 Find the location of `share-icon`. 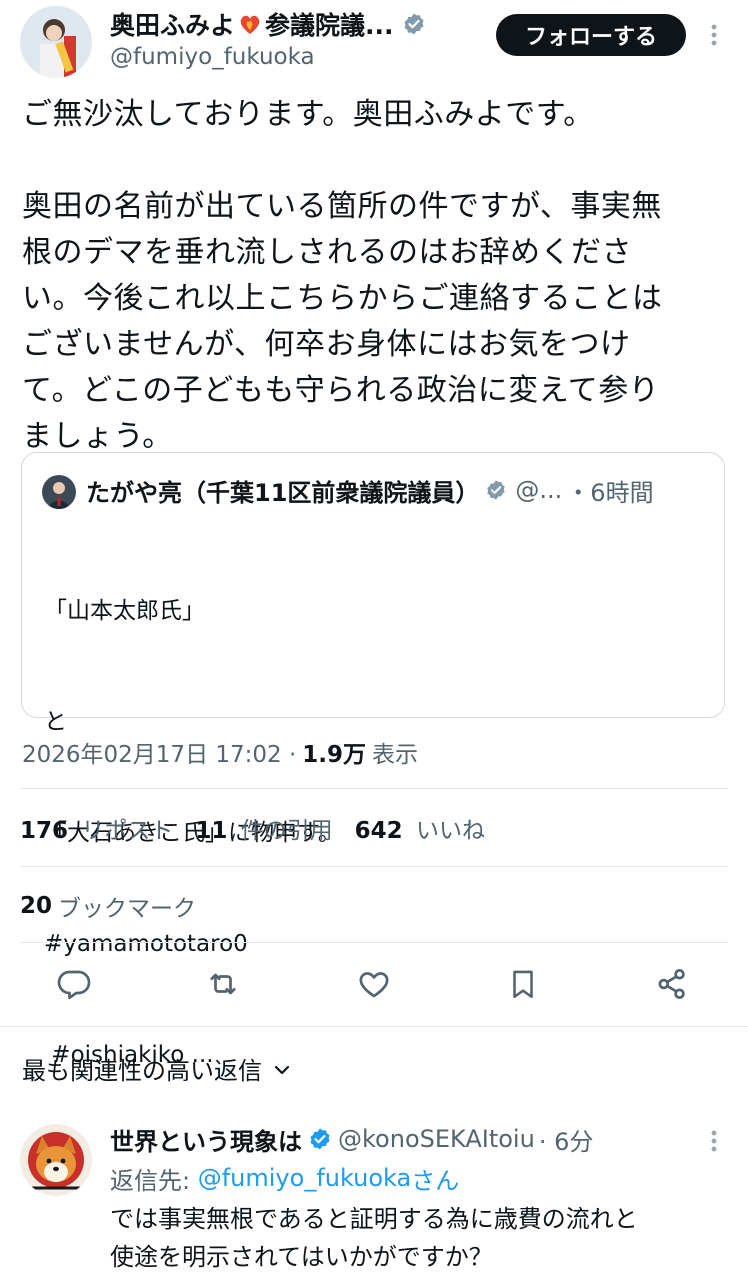

share-icon is located at coordinates (672, 984).